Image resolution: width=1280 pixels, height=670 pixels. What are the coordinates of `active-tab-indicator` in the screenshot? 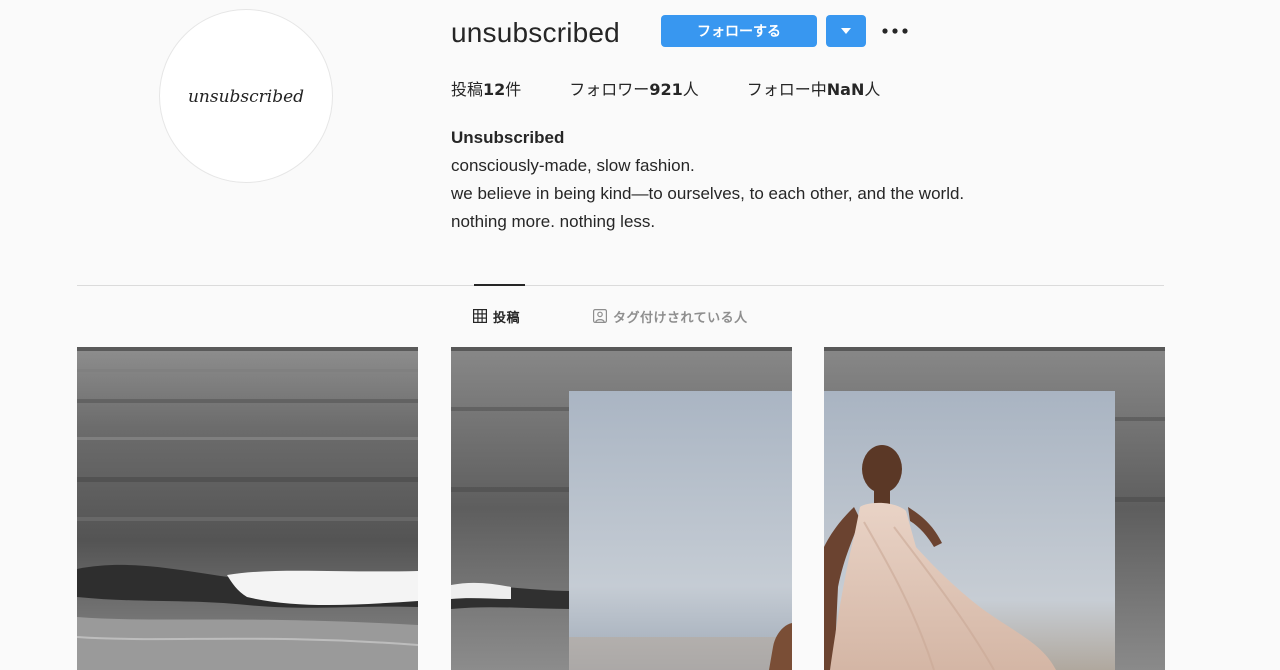 It's located at (499, 285).